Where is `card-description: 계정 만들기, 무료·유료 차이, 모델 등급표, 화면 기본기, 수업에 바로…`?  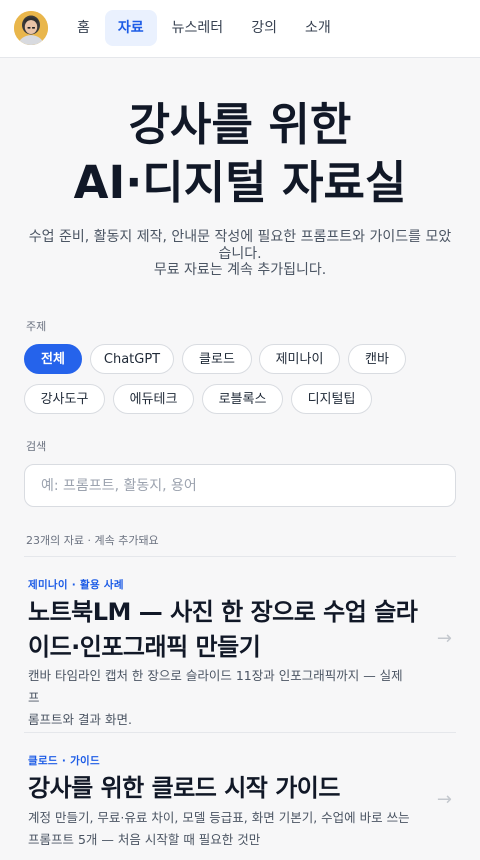
card-description: 계정 만들기, 무료·유료 차이, 모델 등급표, 화면 기본기, 수업에 바로… is located at coordinates (223, 829).